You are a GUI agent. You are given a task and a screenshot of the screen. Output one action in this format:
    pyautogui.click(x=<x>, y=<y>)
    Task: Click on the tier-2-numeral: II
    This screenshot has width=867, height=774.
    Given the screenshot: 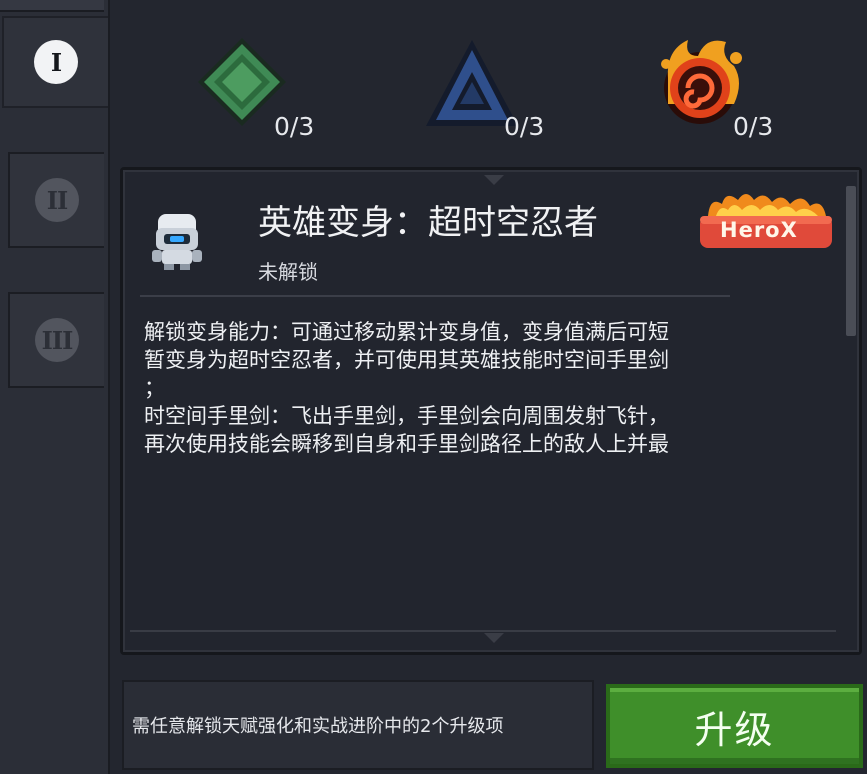 What is the action you would take?
    pyautogui.click(x=57, y=200)
    